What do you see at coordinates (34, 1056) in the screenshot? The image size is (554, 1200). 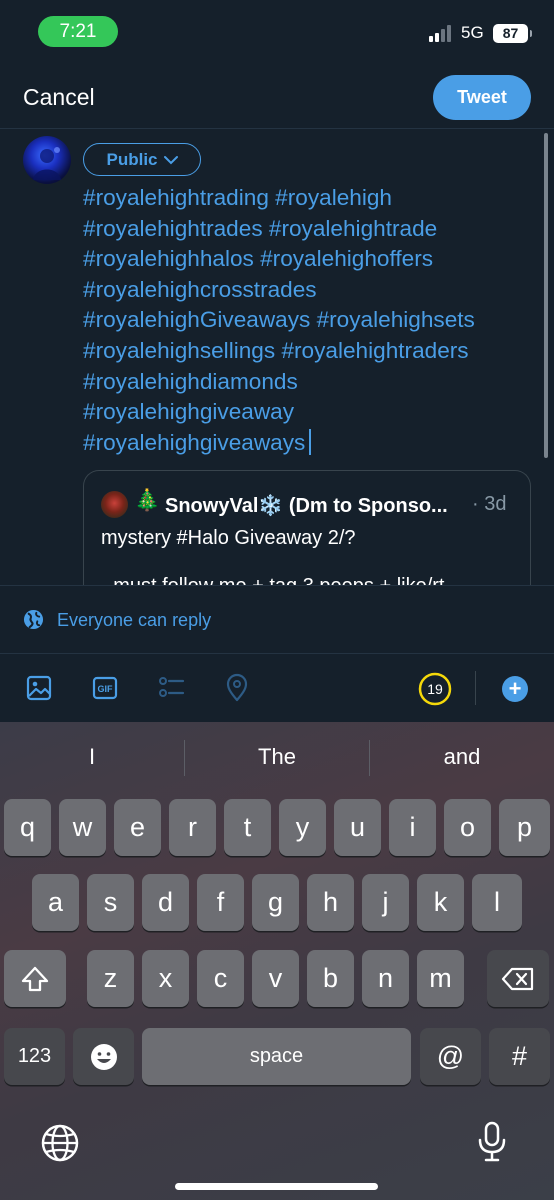 I see `numbers-key: 123` at bounding box center [34, 1056].